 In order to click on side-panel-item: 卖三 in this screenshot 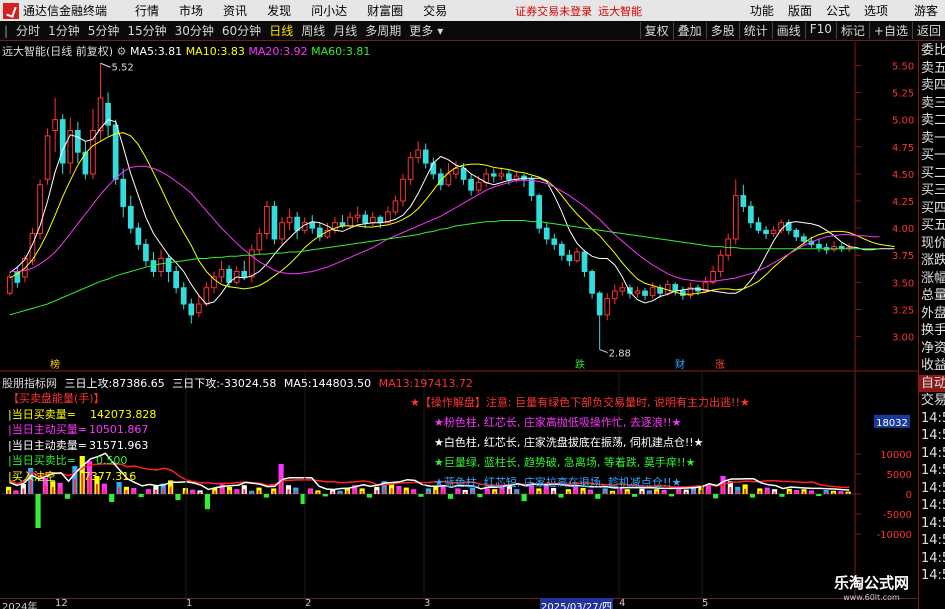, I will do `click(932, 104)`.